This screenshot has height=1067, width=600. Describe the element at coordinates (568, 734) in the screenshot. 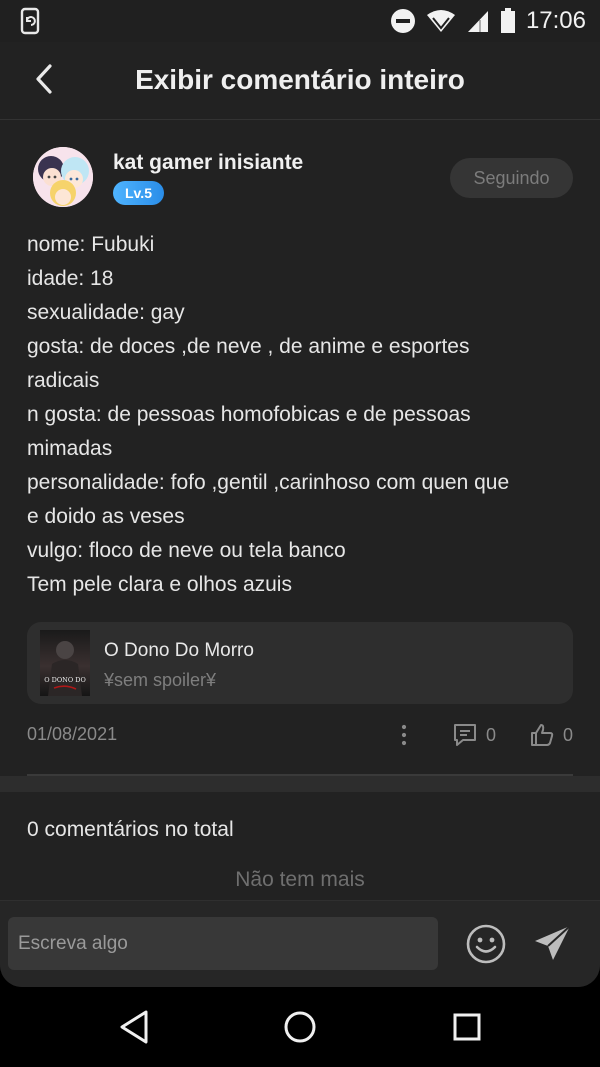

I see `like-count: 0` at that location.